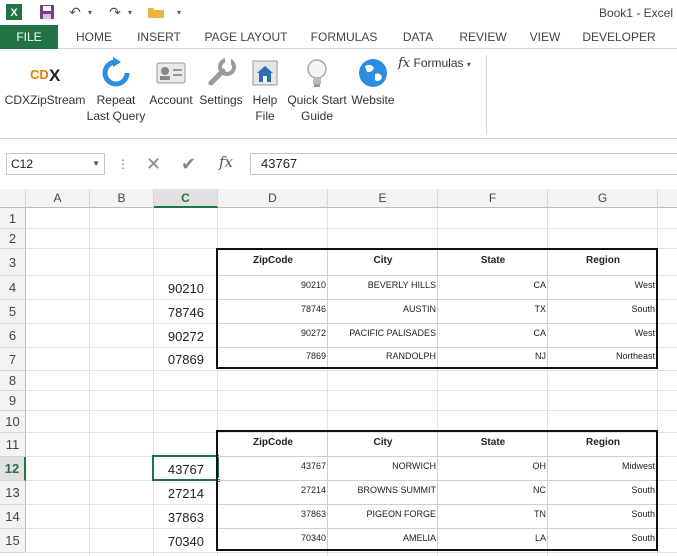 This screenshot has width=677, height=556. Describe the element at coordinates (667, 198) in the screenshot. I see `column-header-h` at that location.